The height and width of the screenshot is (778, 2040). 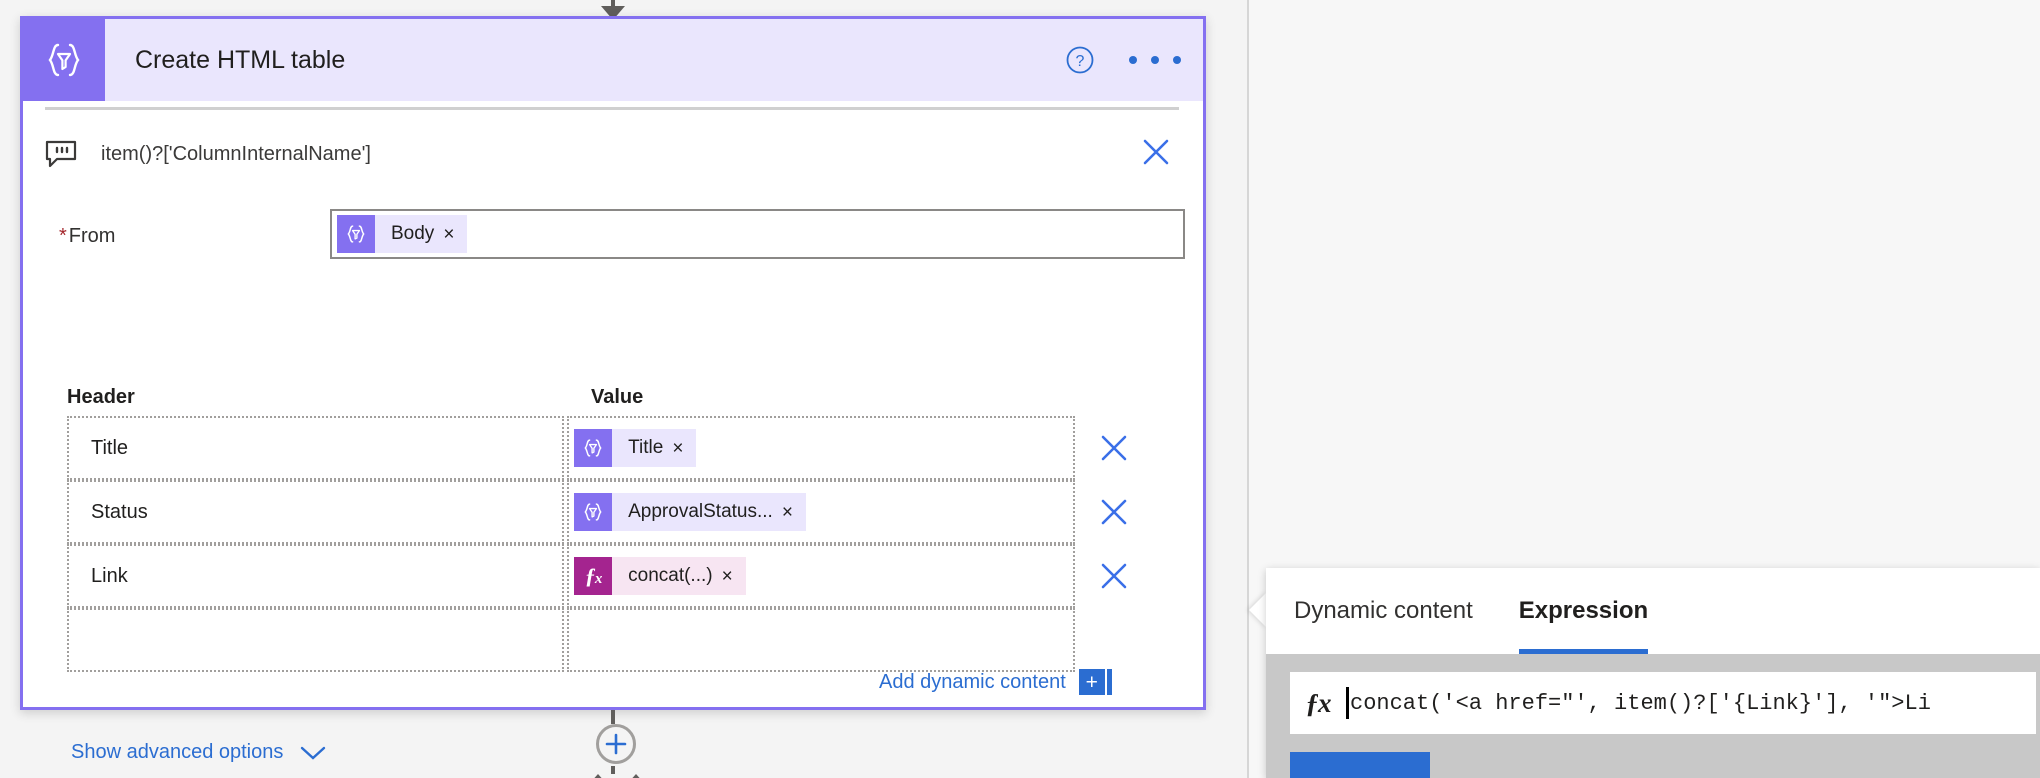 What do you see at coordinates (313, 753) in the screenshot?
I see `chevron-down-icon` at bounding box center [313, 753].